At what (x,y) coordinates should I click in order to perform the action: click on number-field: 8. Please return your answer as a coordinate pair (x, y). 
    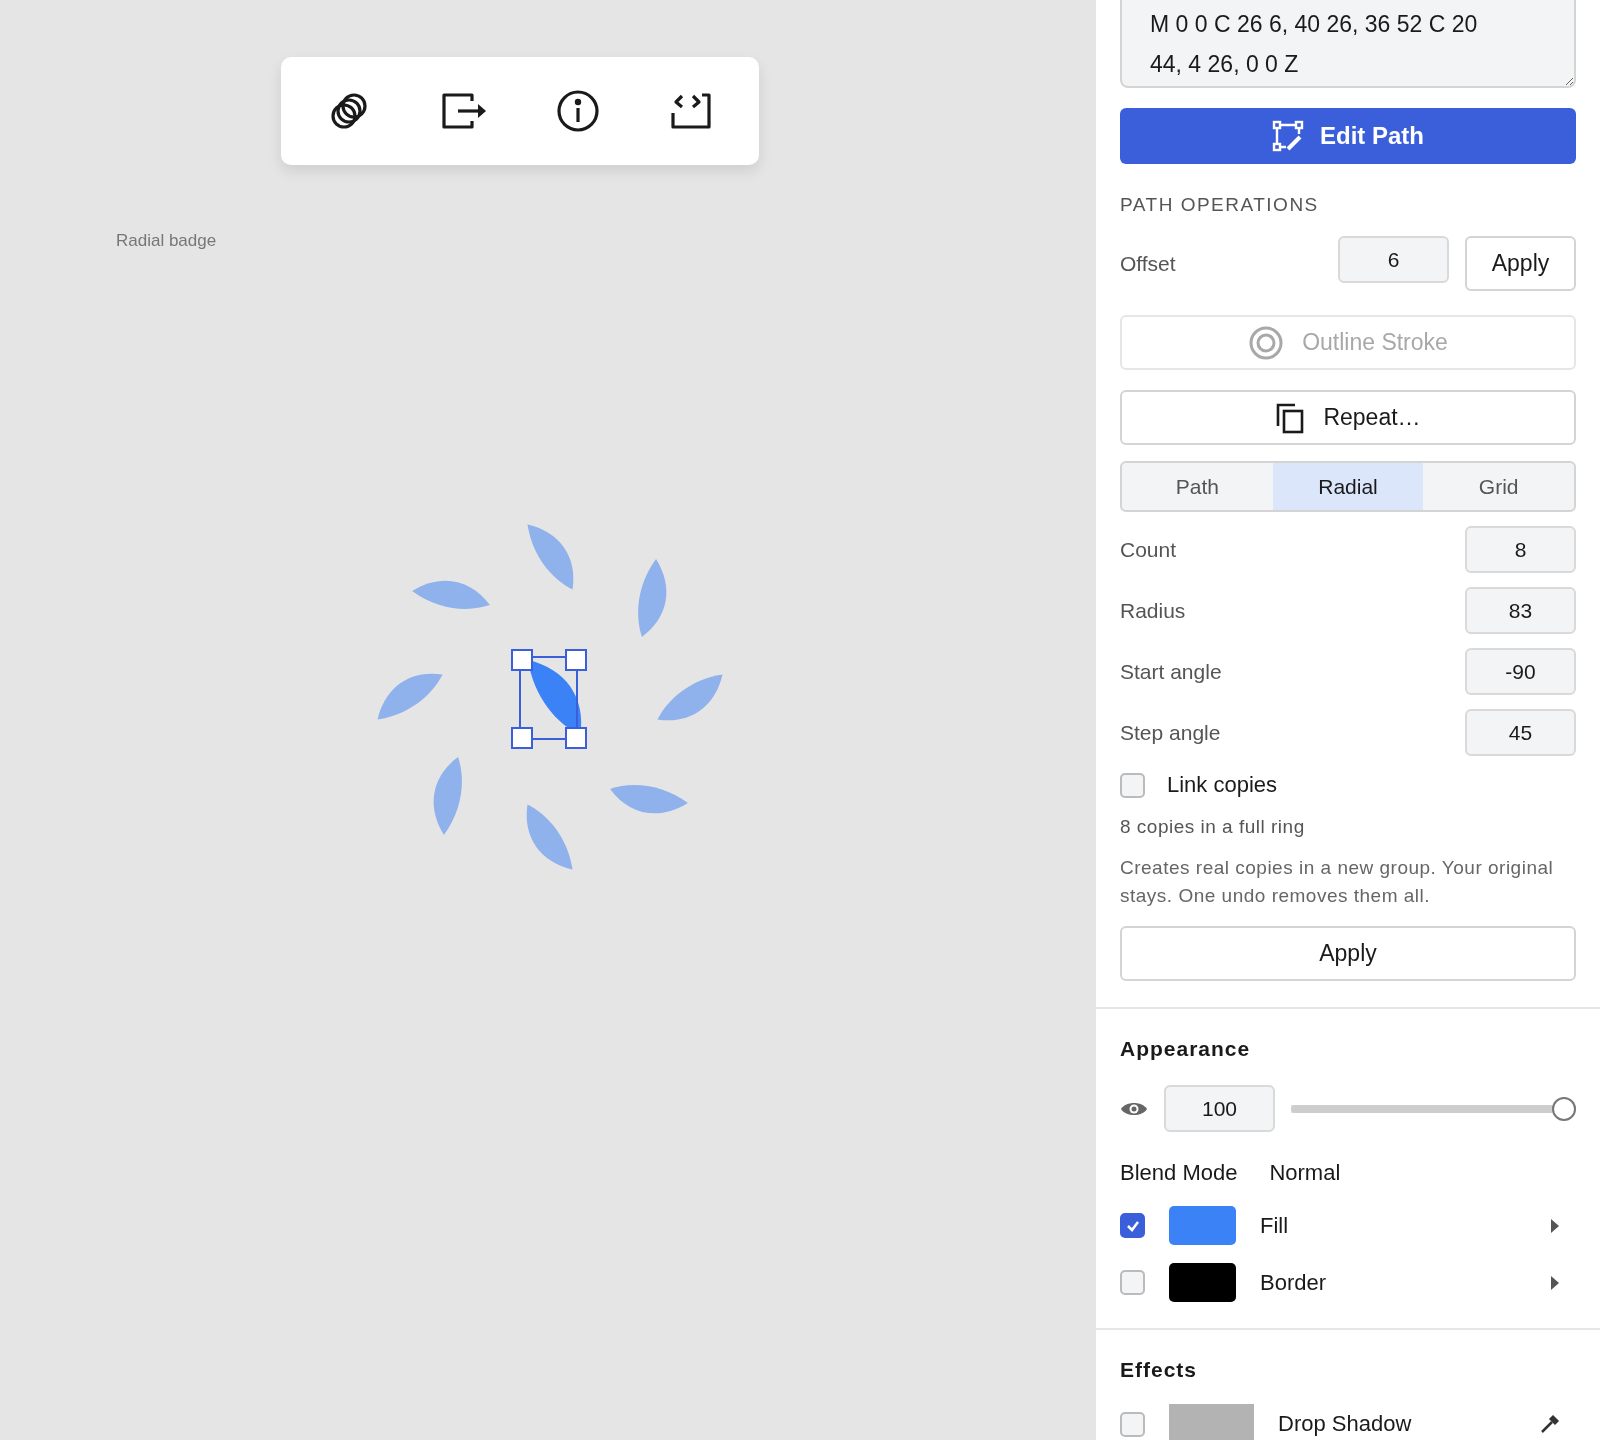
    Looking at the image, I should click on (1520, 549).